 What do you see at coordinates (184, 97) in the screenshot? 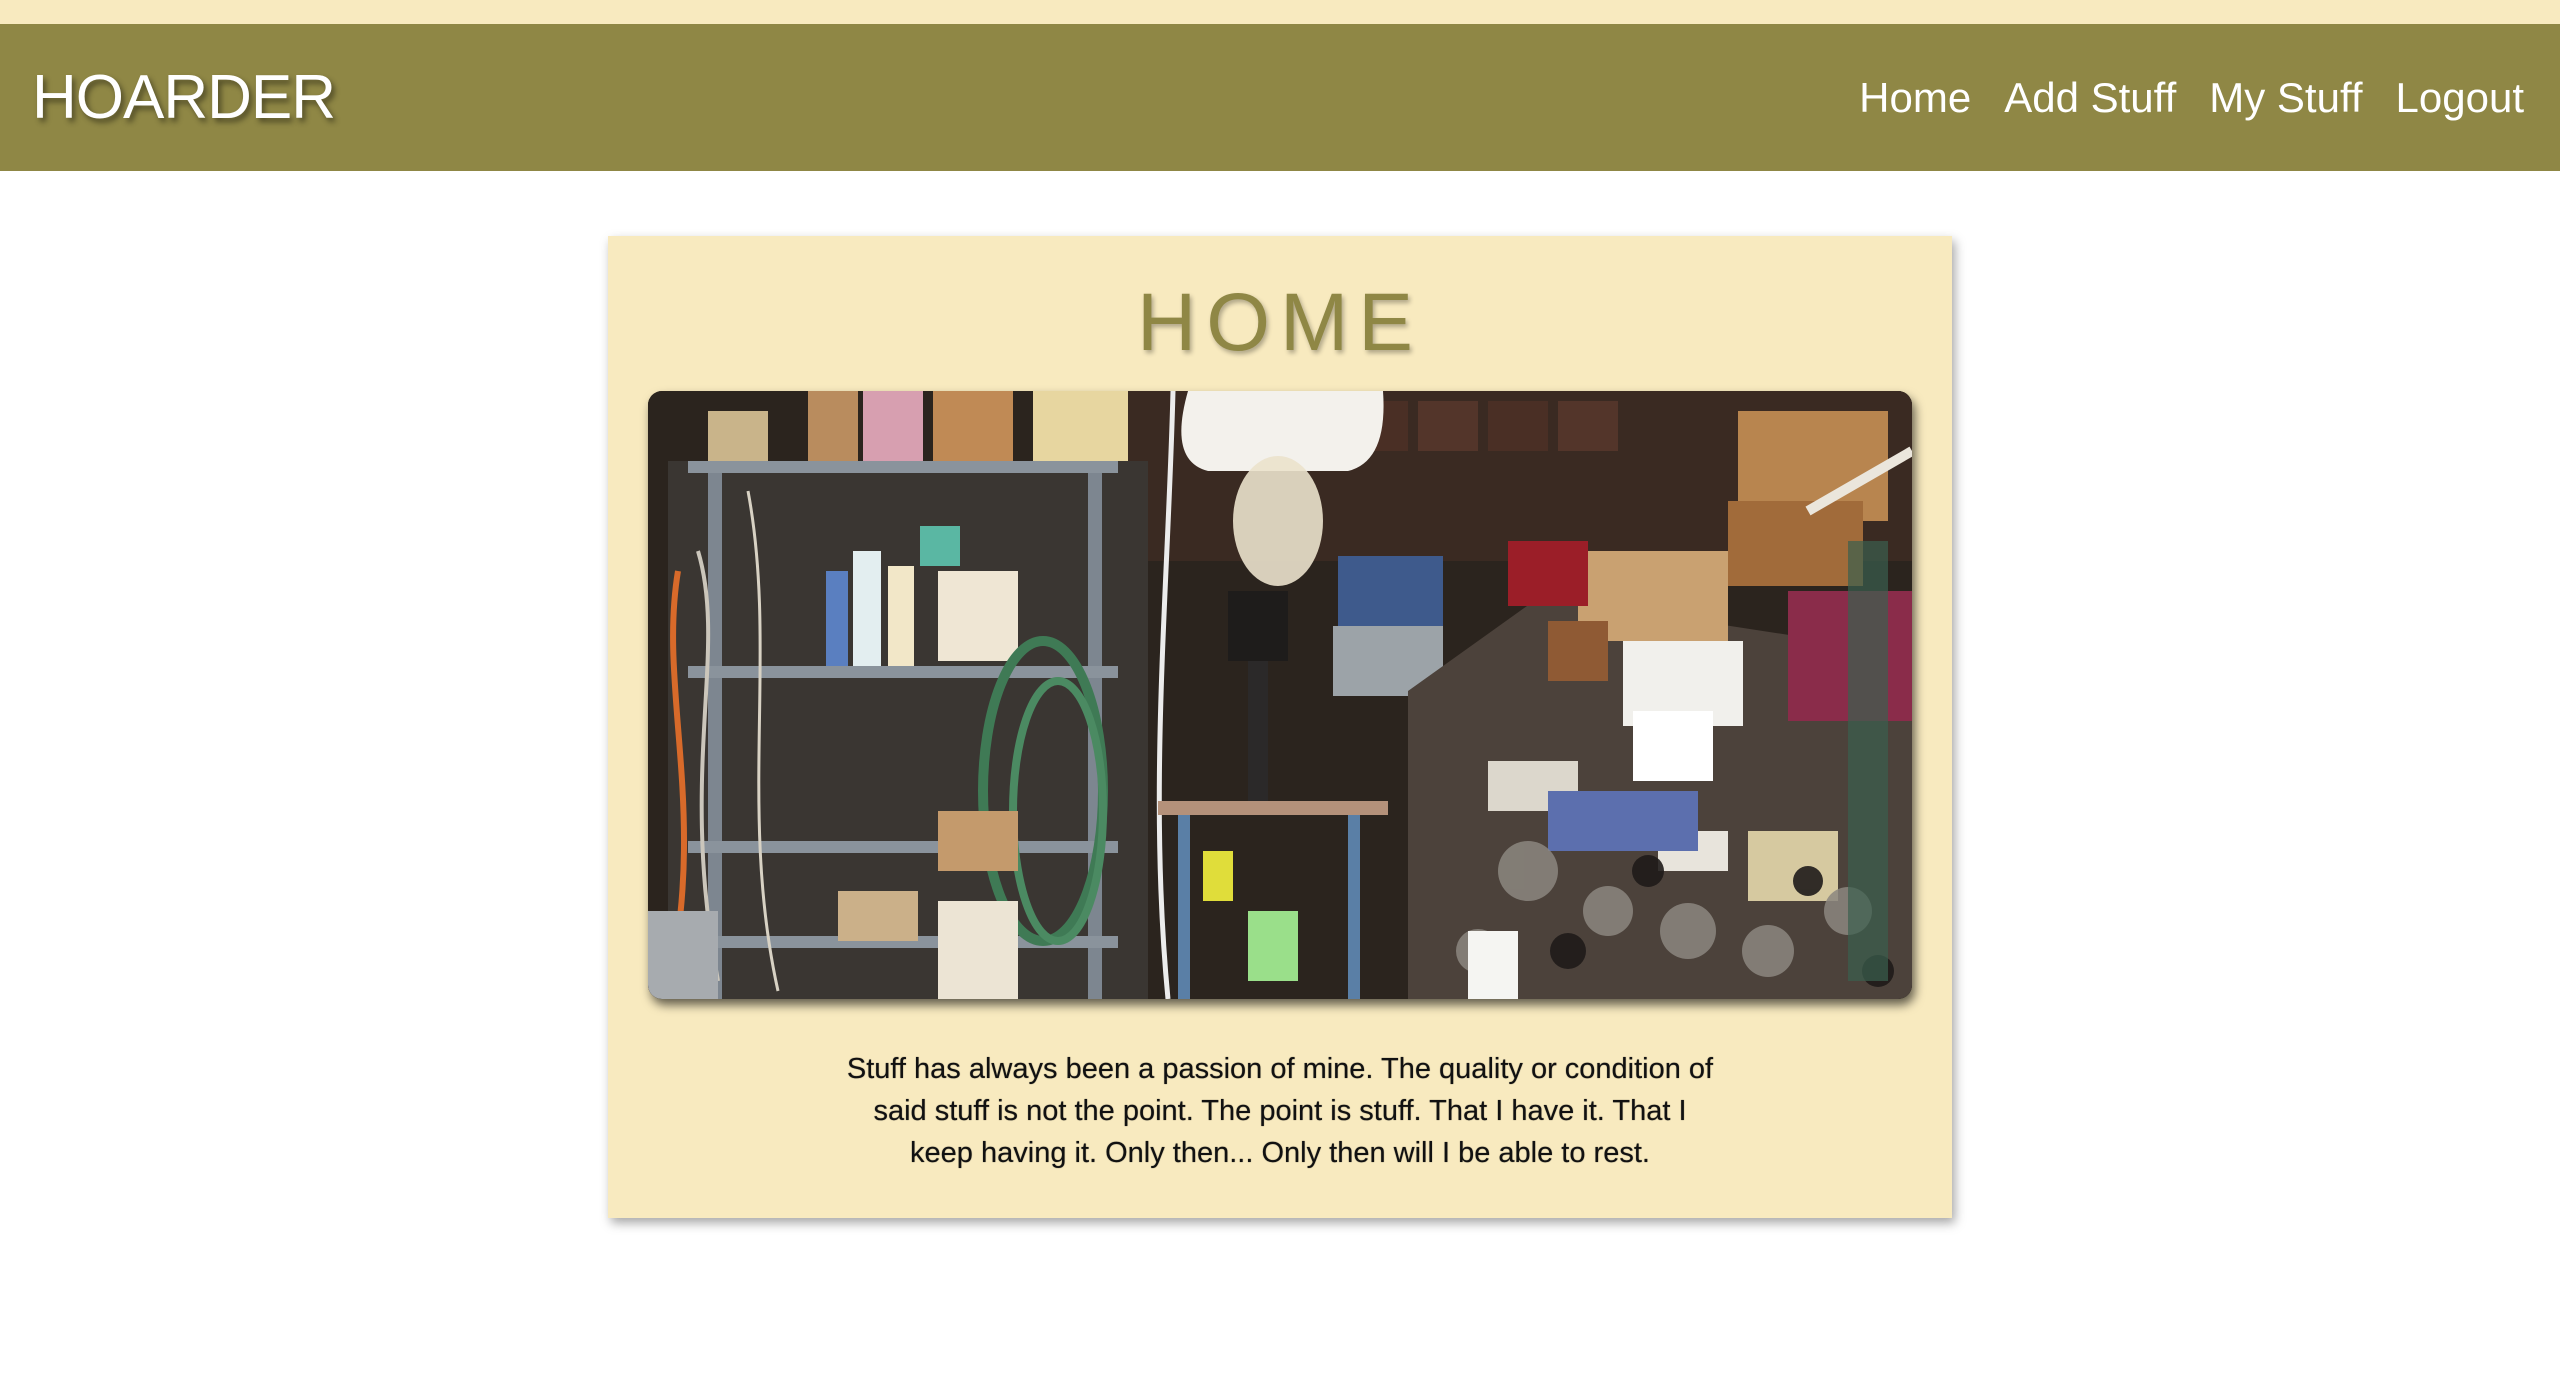
I see `brand-logo: HOARDER` at bounding box center [184, 97].